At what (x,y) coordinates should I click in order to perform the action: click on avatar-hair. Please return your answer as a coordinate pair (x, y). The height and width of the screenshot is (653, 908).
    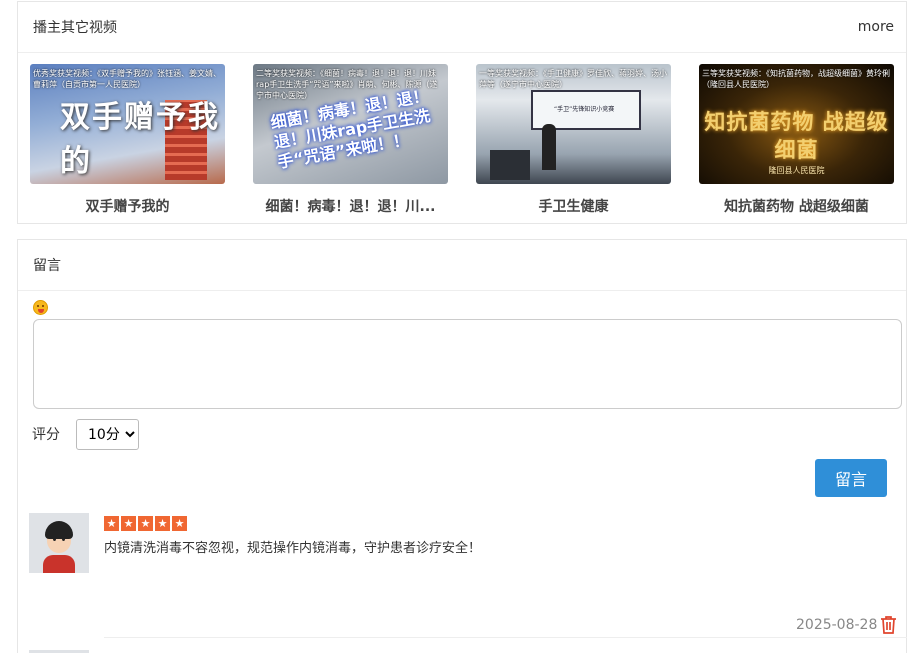
    Looking at the image, I should click on (59, 530).